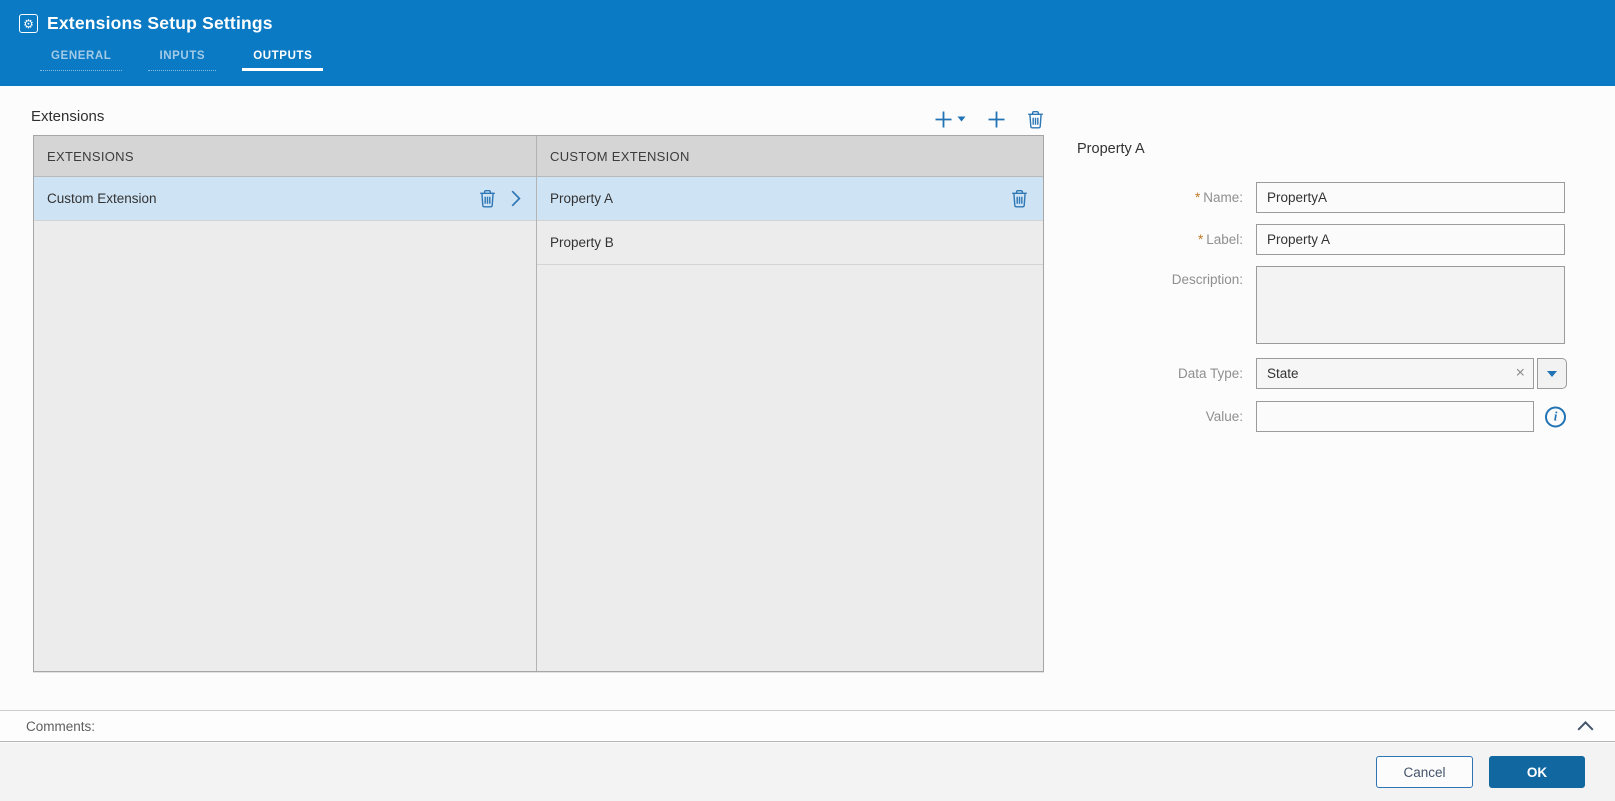 This screenshot has width=1615, height=801. What do you see at coordinates (582, 242) in the screenshot?
I see `list-item-label: Property B` at bounding box center [582, 242].